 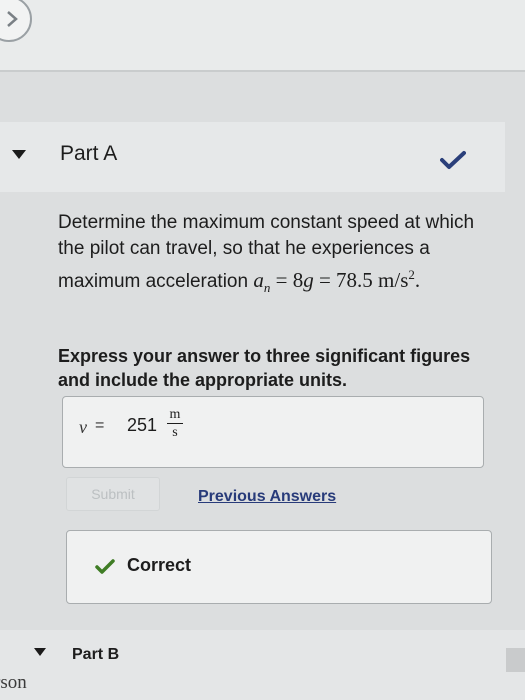 I want to click on completed-check-icon, so click(x=453, y=162).